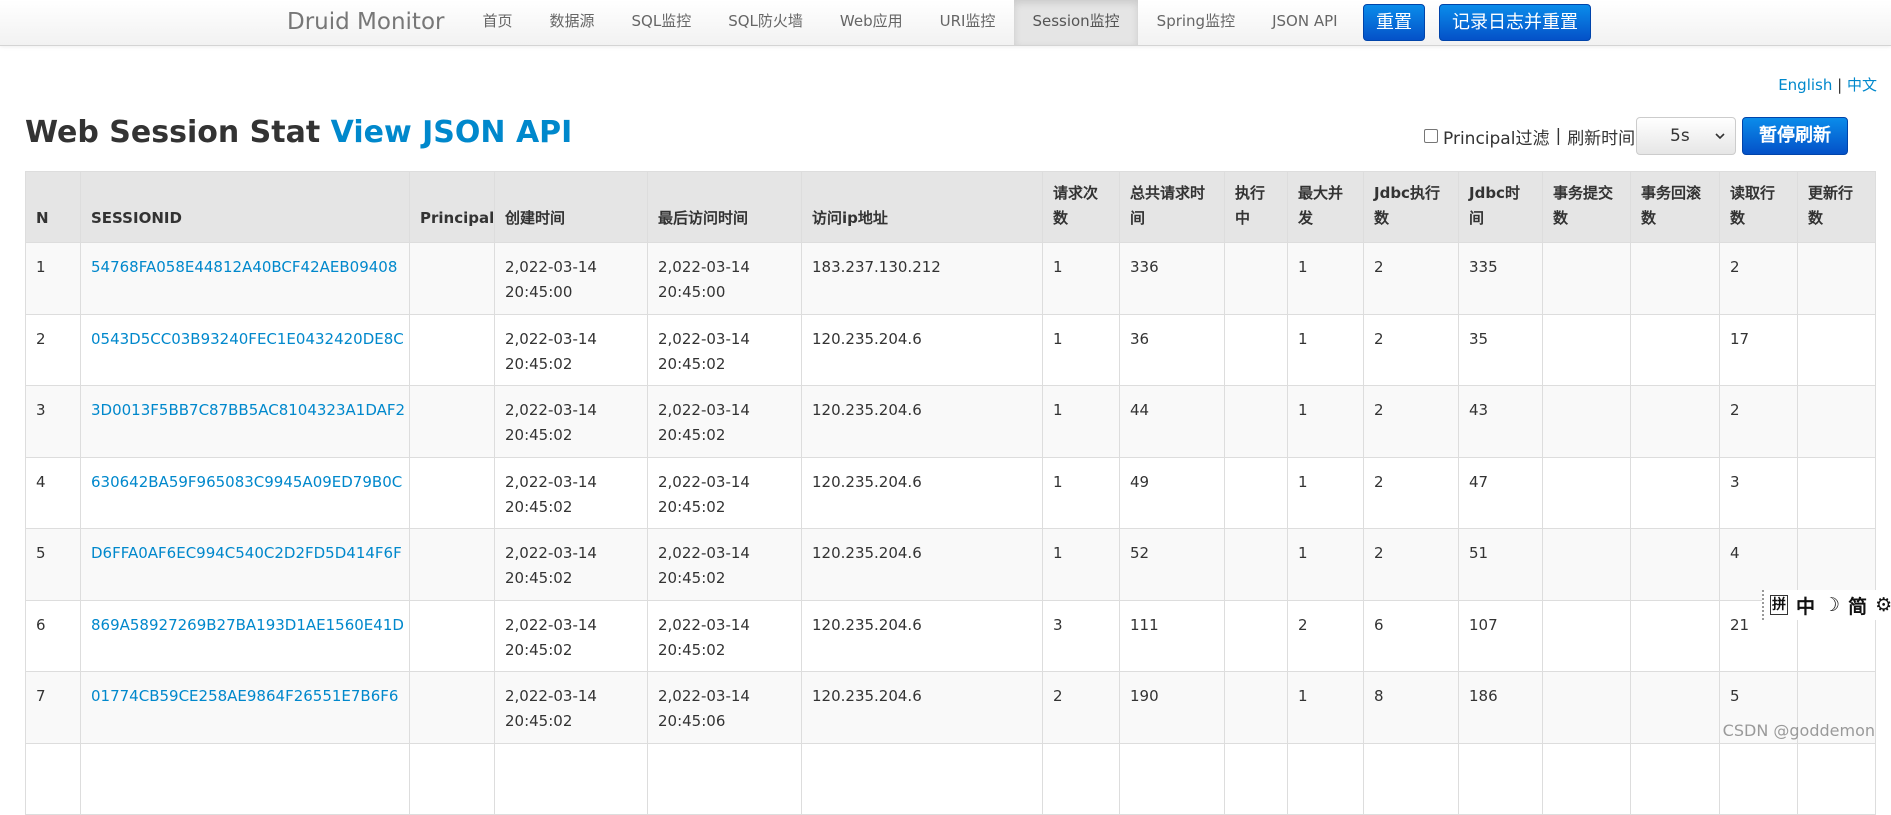 The width and height of the screenshot is (1891, 815). What do you see at coordinates (245, 421) in the screenshot?
I see `table-cell-sessionid: 3D0013F5BB7C87BB5AC8104323A1DAF2` at bounding box center [245, 421].